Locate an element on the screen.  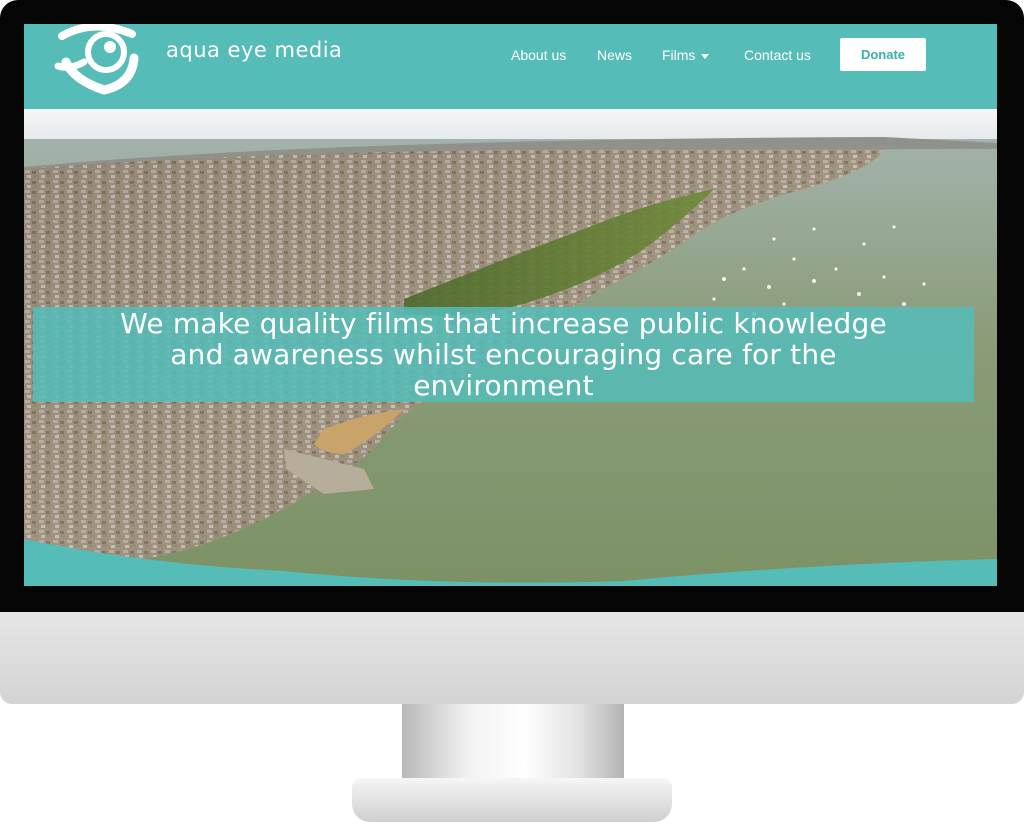
donate-button: Donate is located at coordinates (883, 54).